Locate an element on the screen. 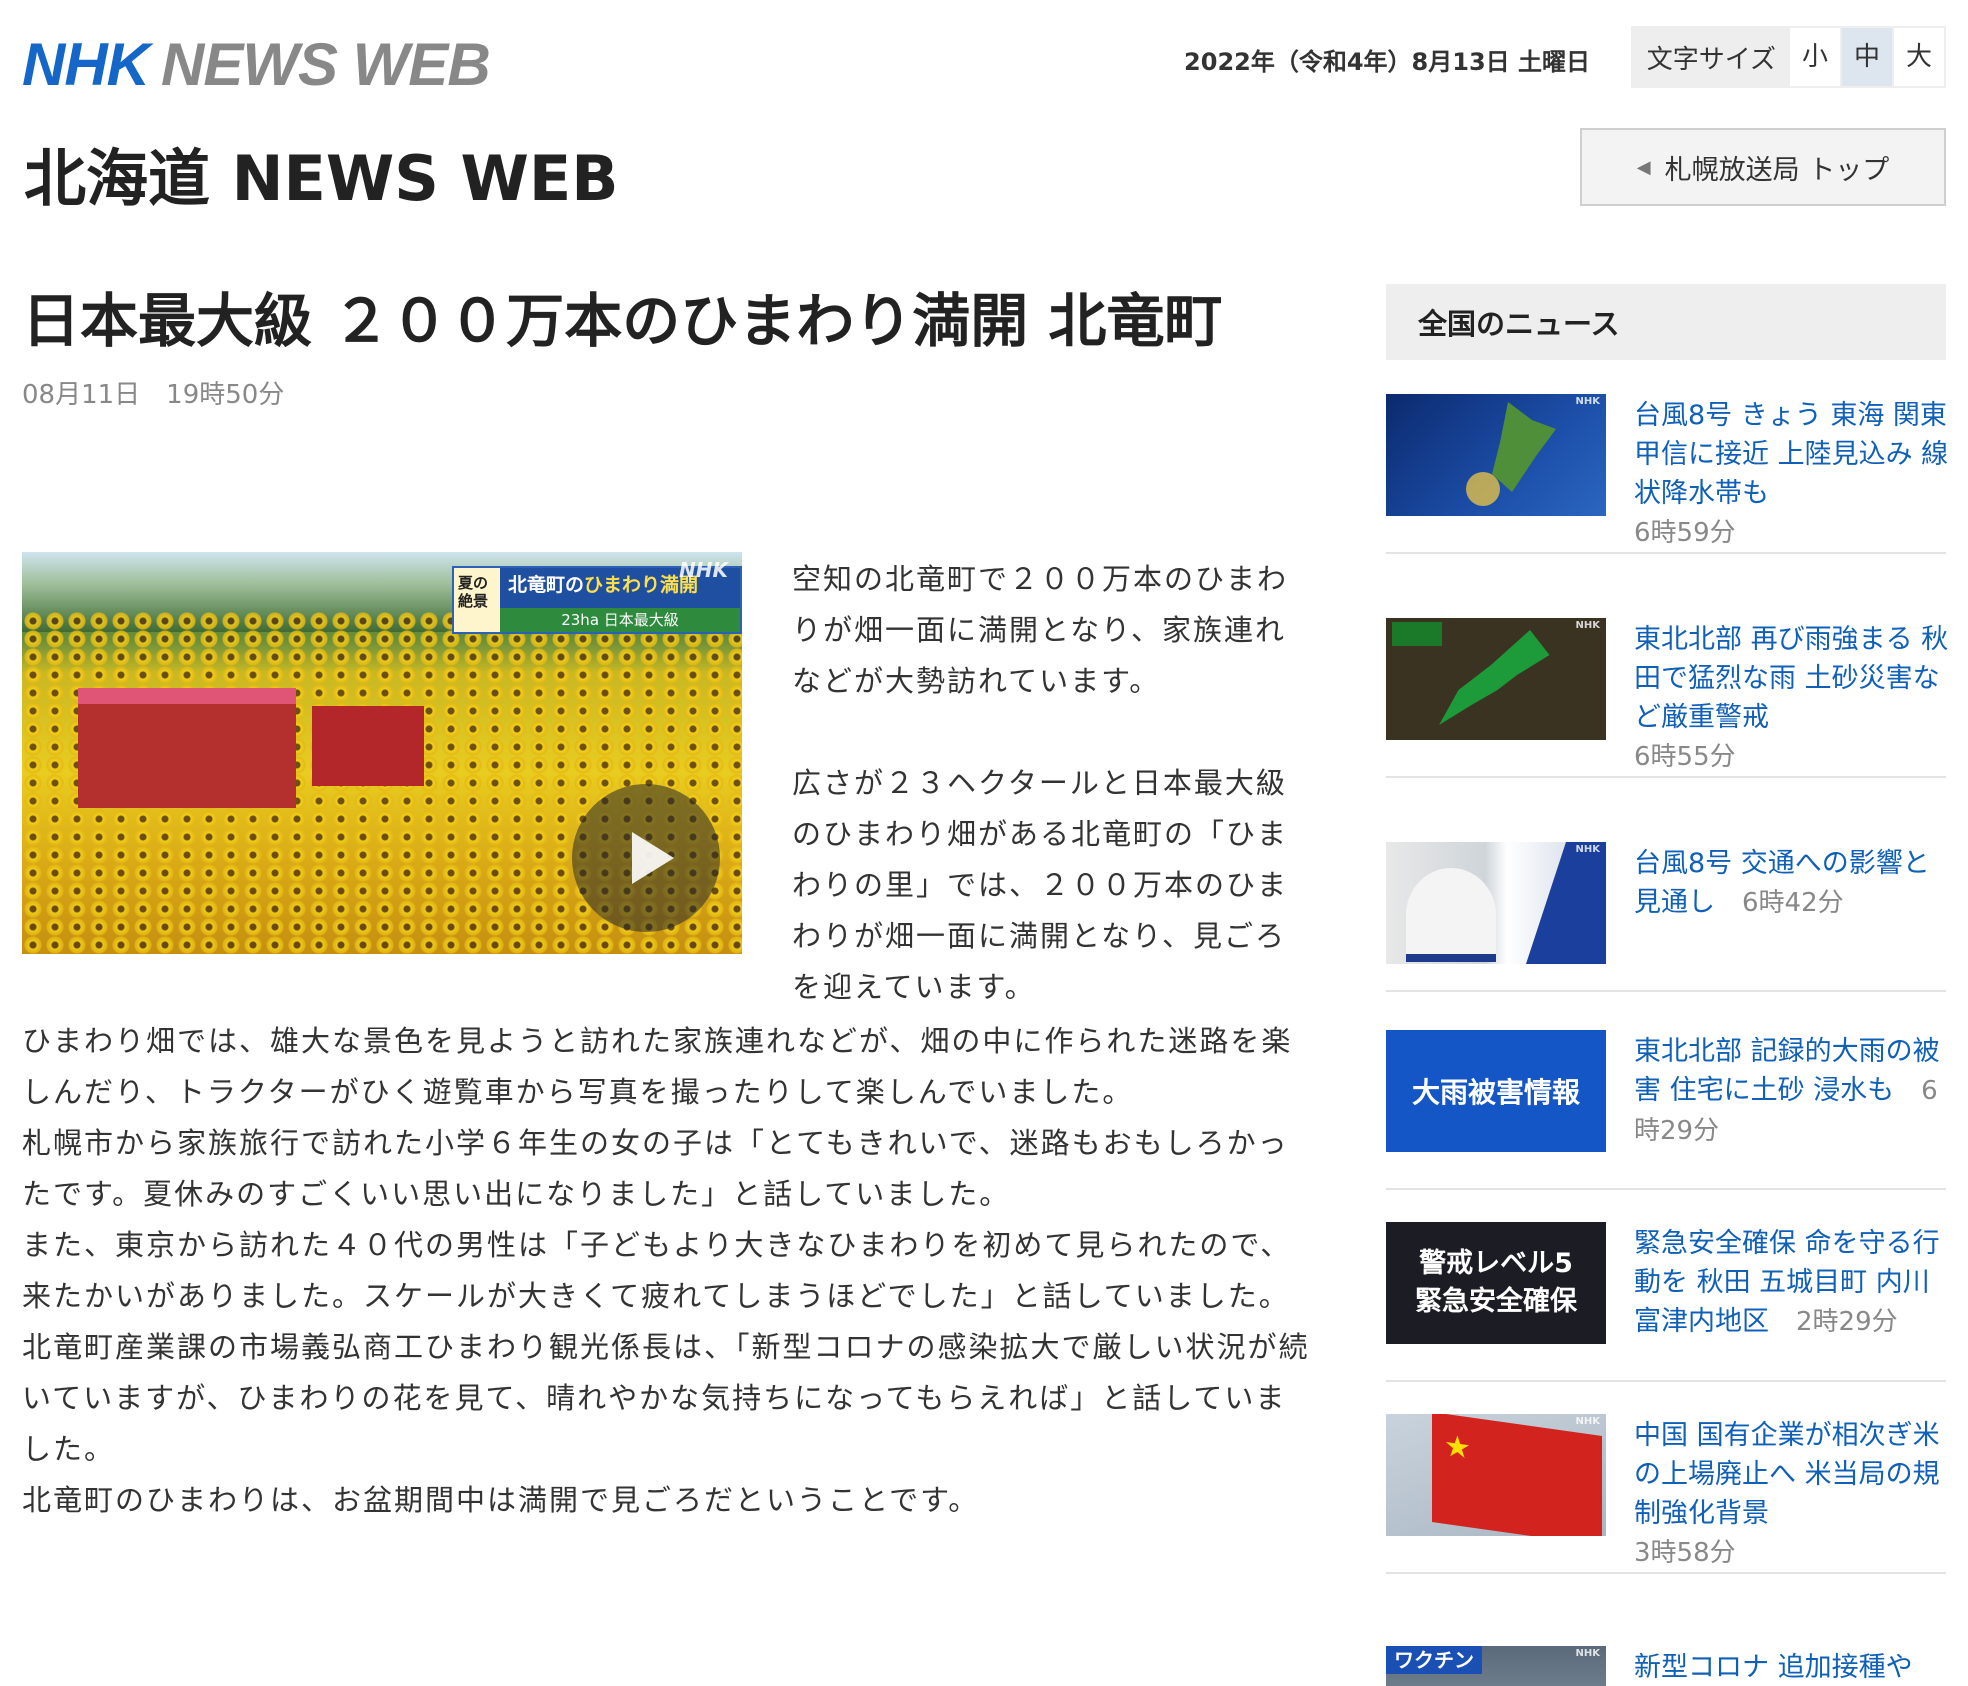 Image resolution: width=1968 pixels, height=1686 pixels. news-item-record-rain-damage: 大雨被害情報 東北北部 記録的大雨の被害 住宅に土砂 浸水も 6時29分 is located at coordinates (1666, 1110).